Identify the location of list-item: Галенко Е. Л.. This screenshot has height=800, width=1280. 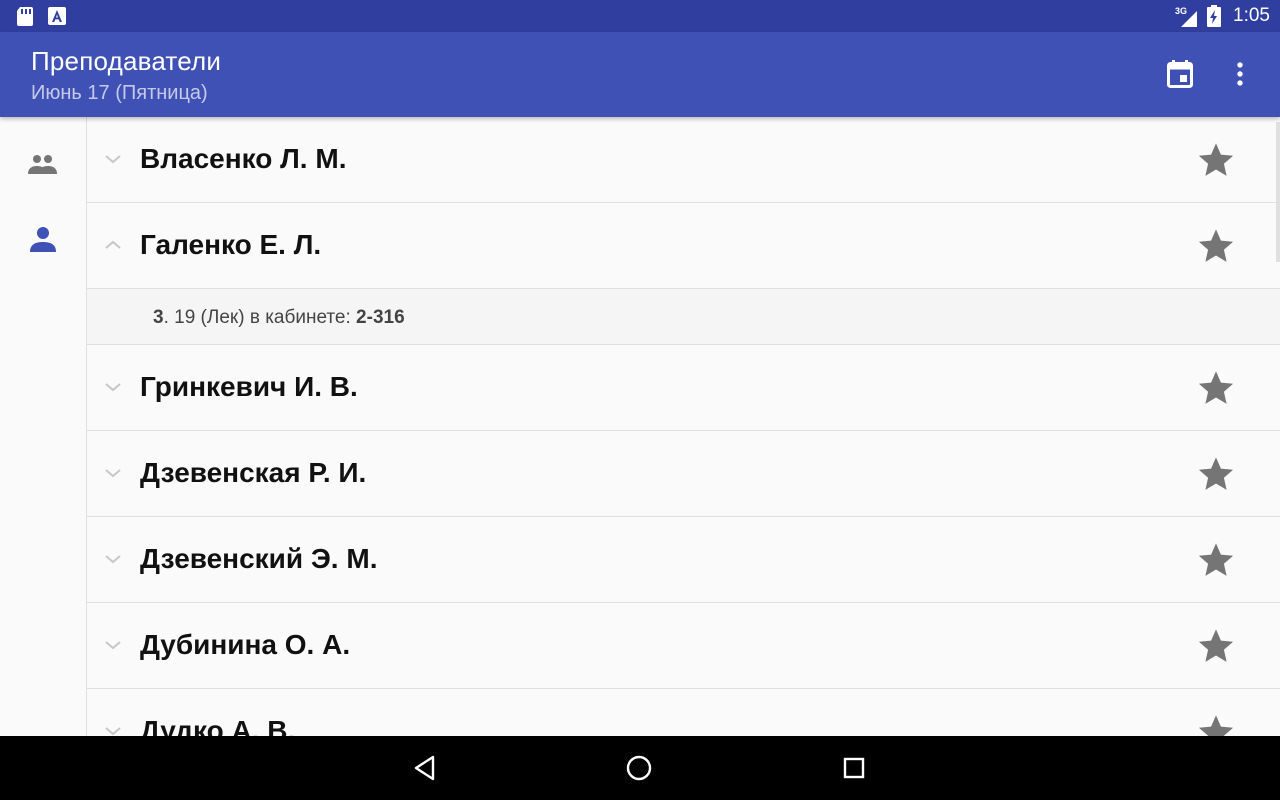
(683, 246).